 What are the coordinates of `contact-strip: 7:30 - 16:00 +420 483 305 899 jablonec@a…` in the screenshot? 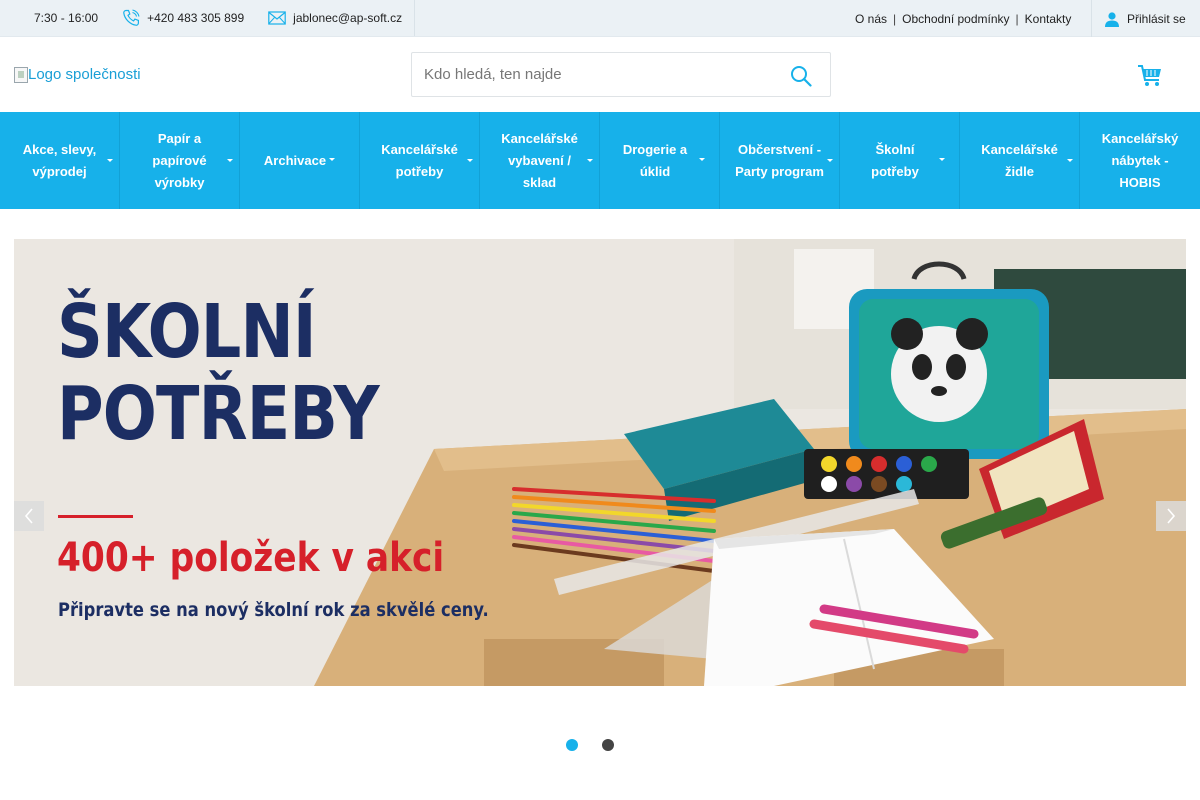 It's located at (208, 18).